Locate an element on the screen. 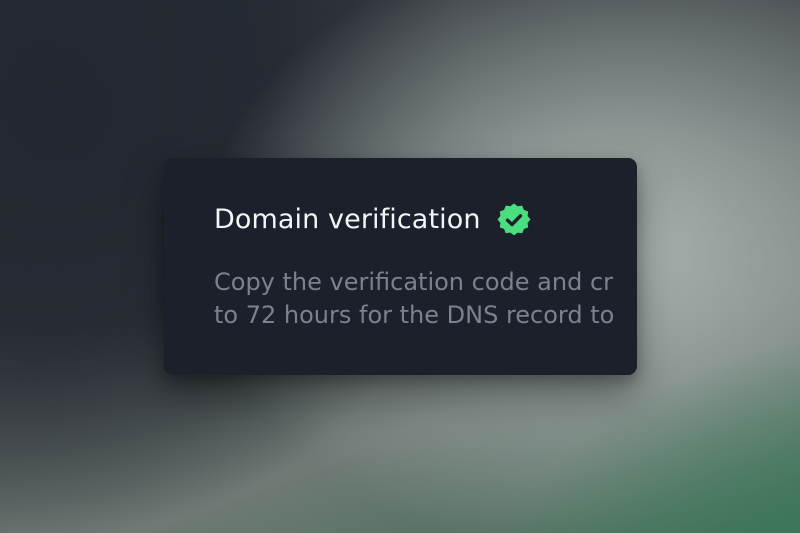 This screenshot has height=533, width=800. description-line-1: Copy the verification code and cr is located at coordinates (413, 282).